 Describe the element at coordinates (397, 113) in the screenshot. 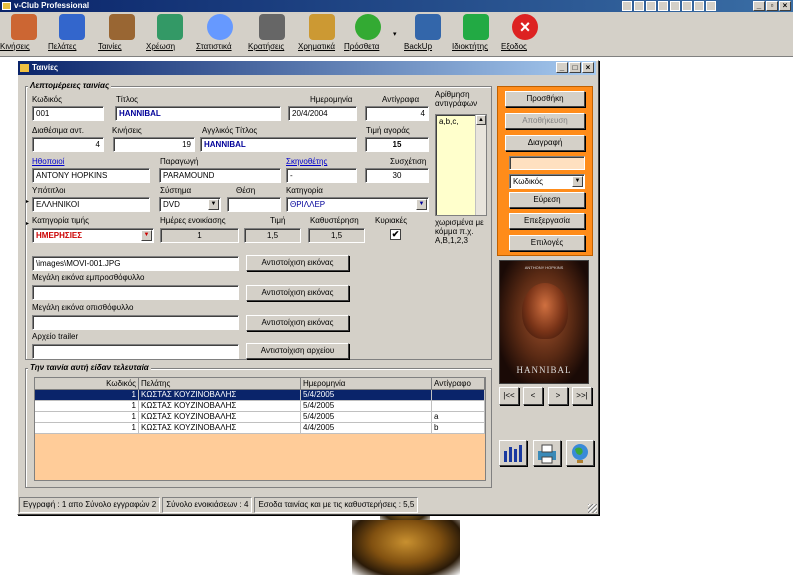

I see `copies-input: 4` at that location.